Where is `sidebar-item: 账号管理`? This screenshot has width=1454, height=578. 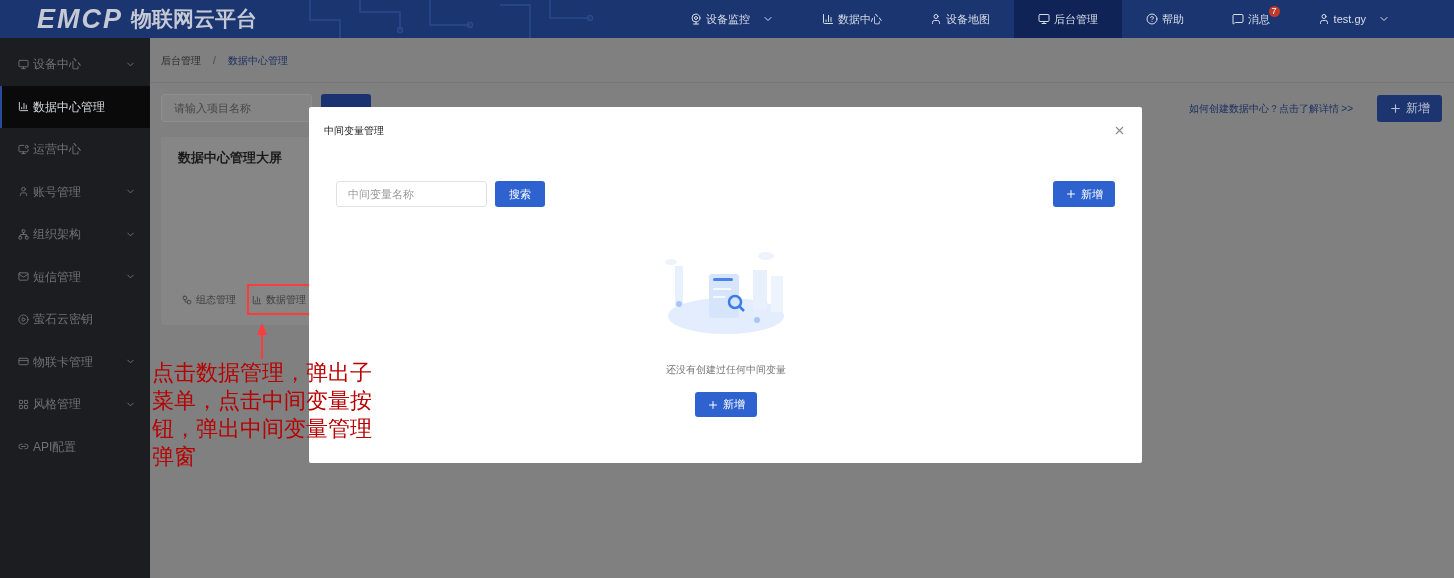
sidebar-item: 账号管理 is located at coordinates (75, 191).